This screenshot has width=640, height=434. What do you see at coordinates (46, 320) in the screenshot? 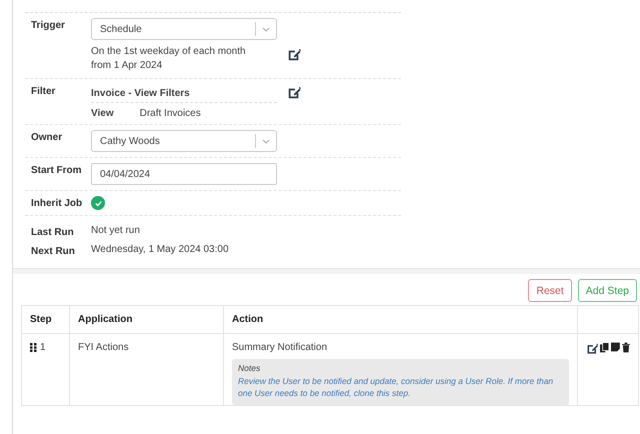
I see `column-header: Step` at bounding box center [46, 320].